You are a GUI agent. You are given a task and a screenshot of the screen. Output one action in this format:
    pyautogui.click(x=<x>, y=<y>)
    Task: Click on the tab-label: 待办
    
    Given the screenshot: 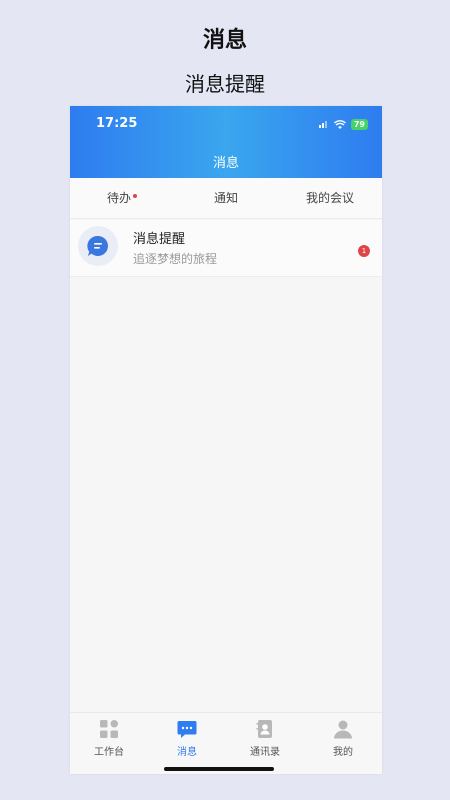 What is the action you would take?
    pyautogui.click(x=118, y=198)
    